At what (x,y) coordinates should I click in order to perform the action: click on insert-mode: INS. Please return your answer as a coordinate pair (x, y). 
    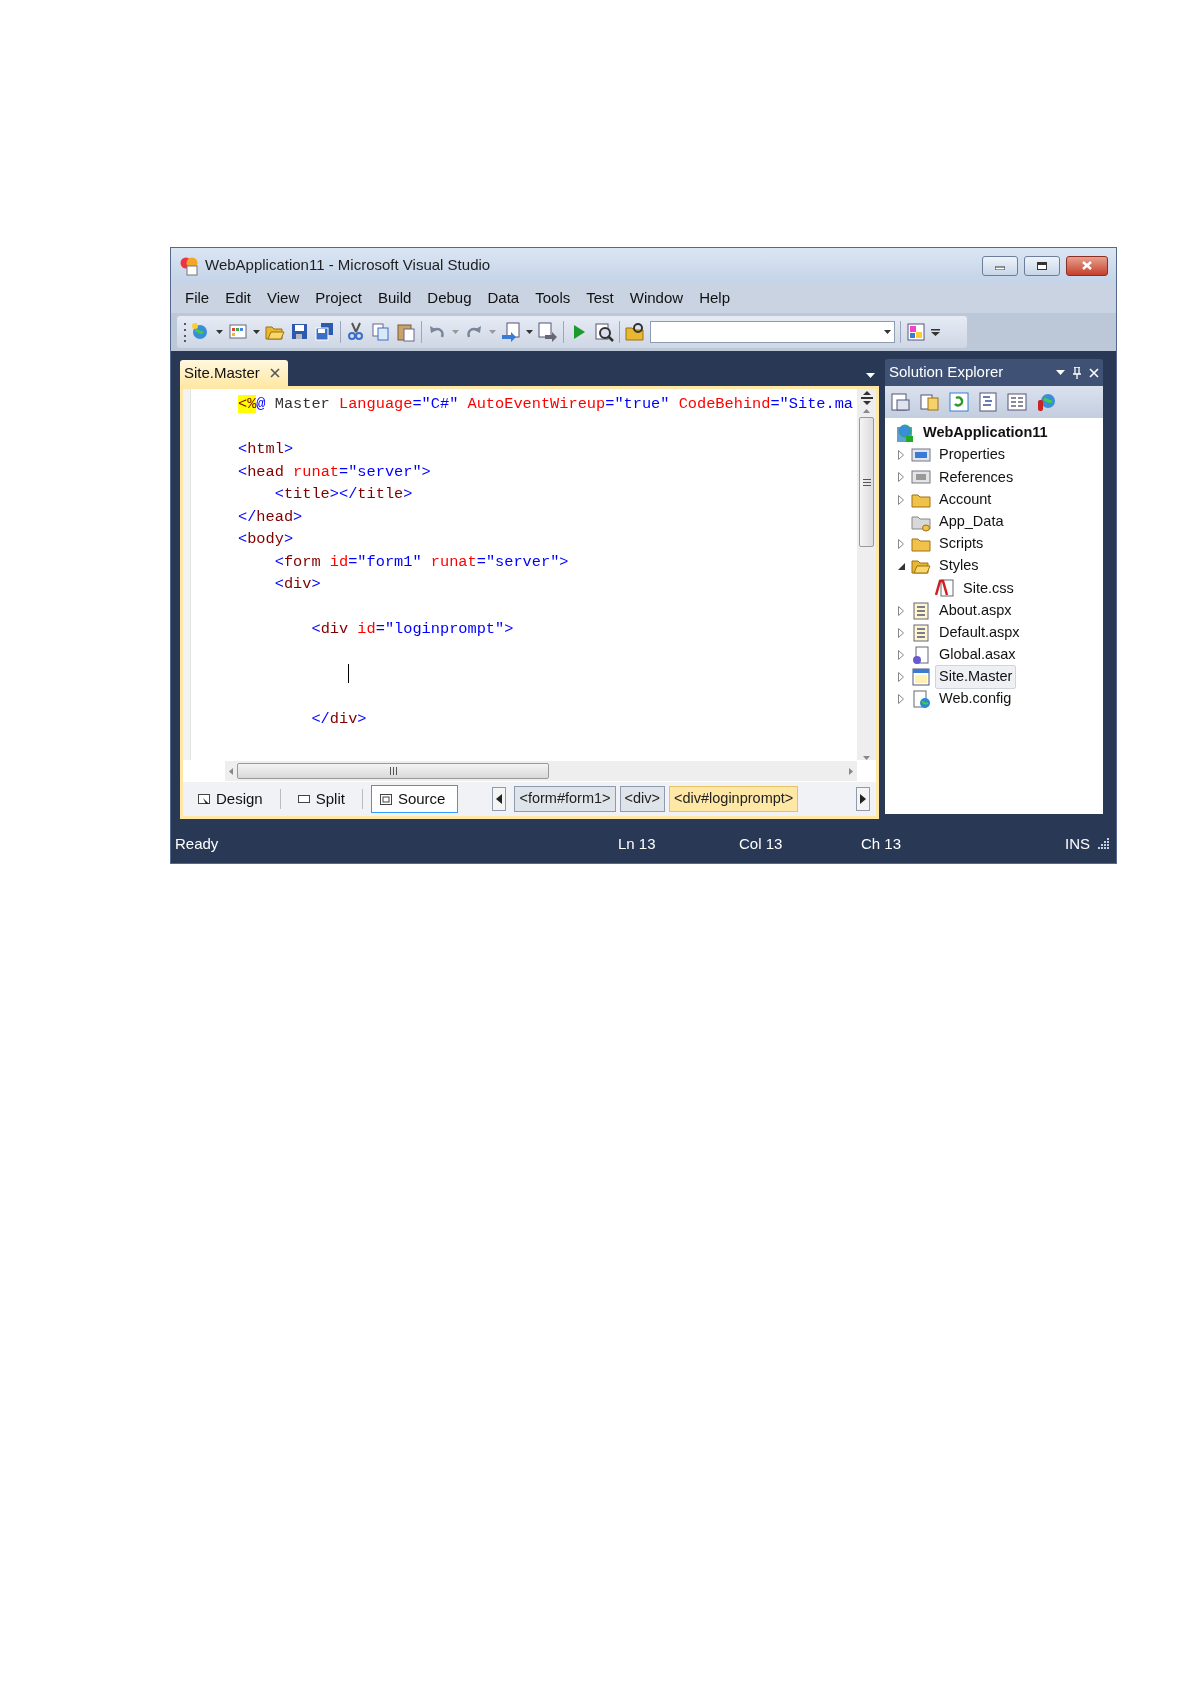
    Looking at the image, I should click on (1077, 843).